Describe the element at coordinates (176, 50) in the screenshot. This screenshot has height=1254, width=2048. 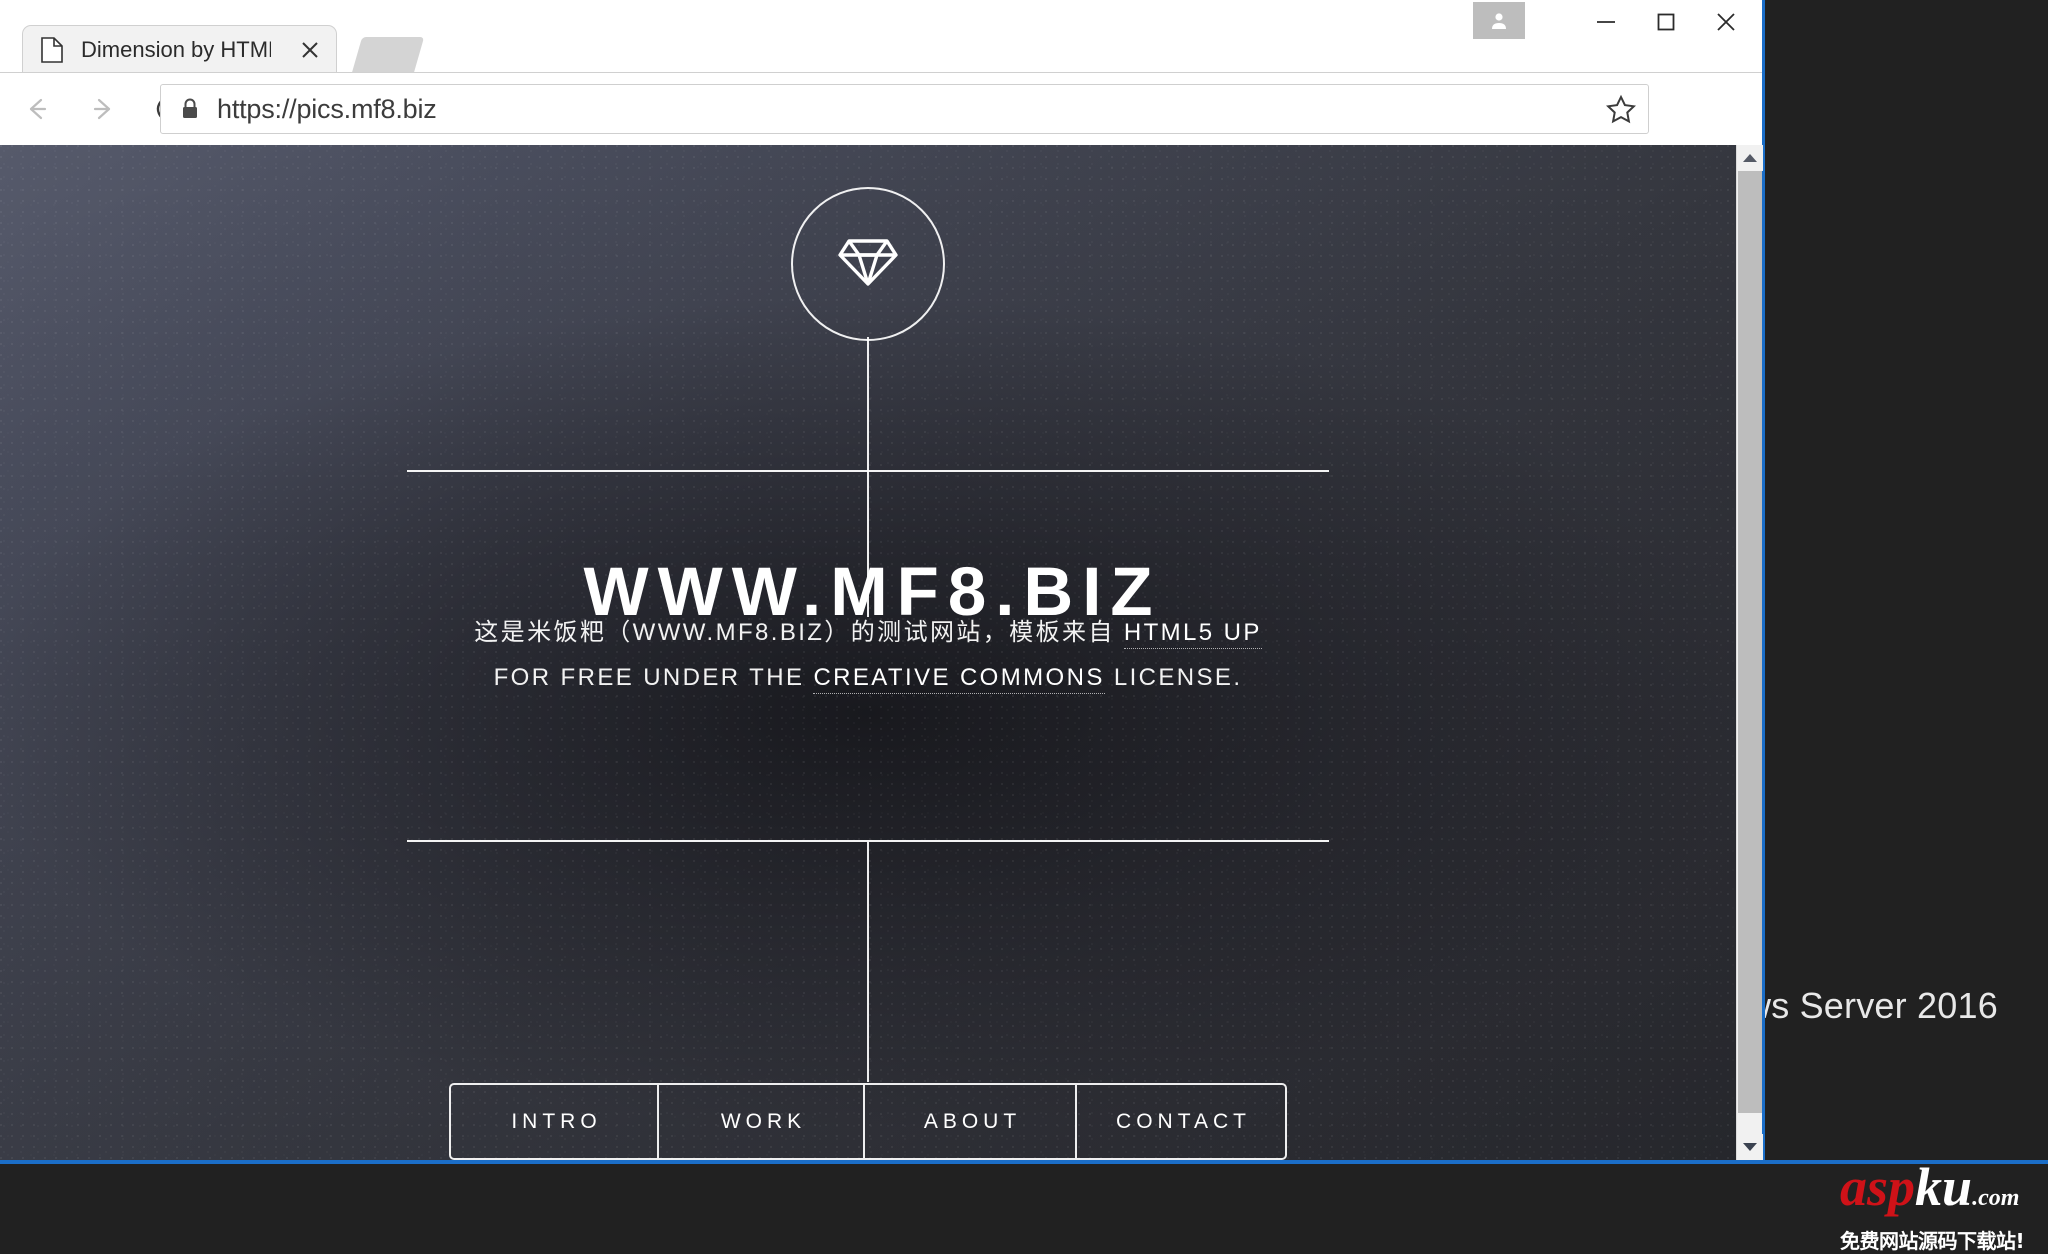
I see `tab-title: Dimension by HTML5 U` at that location.